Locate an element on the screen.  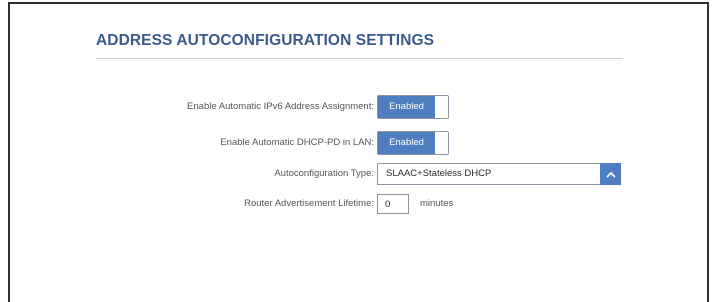
autoconfig-type-label: Autoconfiguration Type: is located at coordinates (324, 173).